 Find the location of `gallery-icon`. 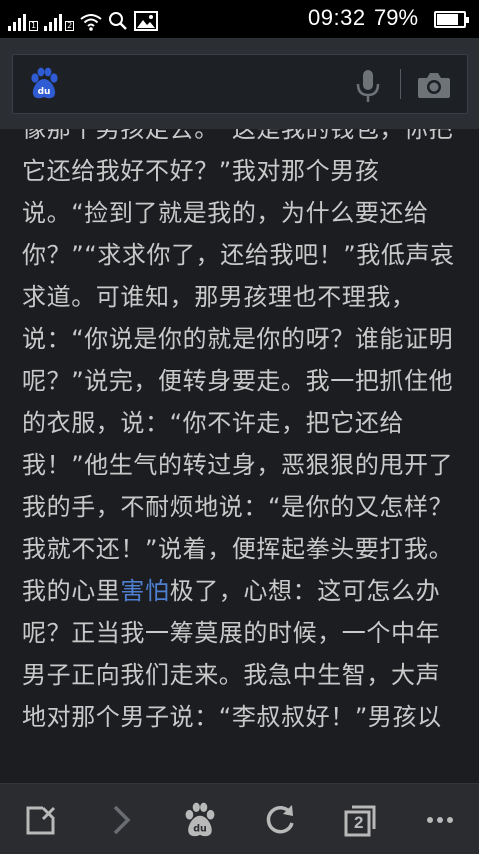

gallery-icon is located at coordinates (146, 21).